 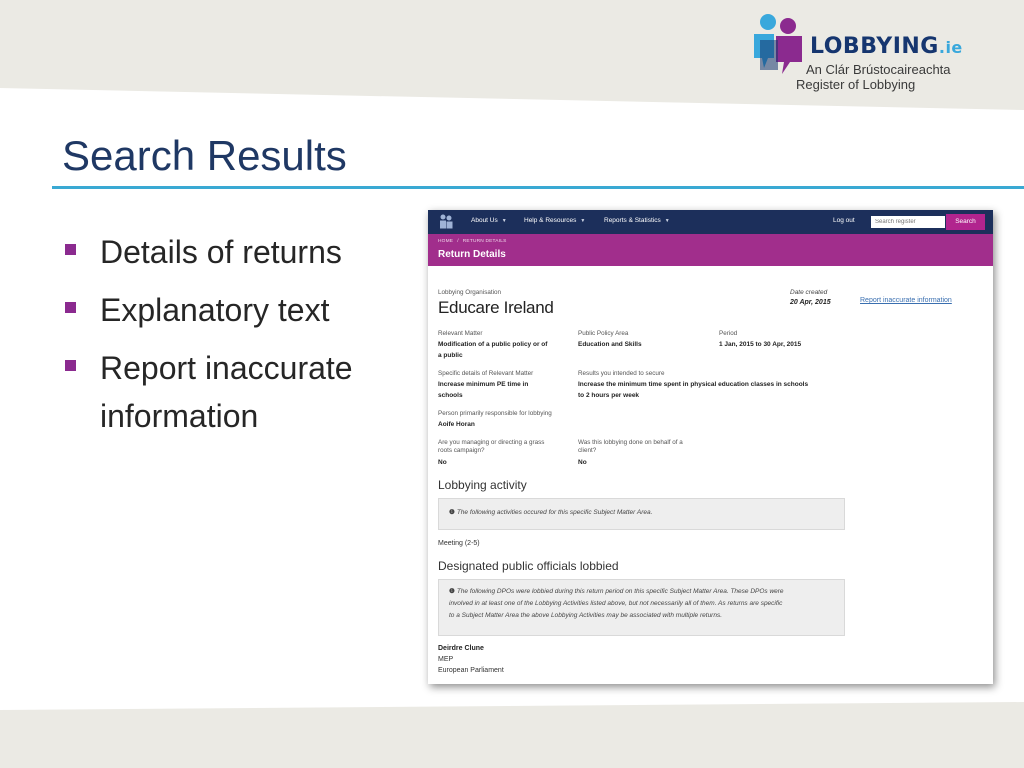 What do you see at coordinates (610, 344) in the screenshot?
I see `policy-area-value: Education and Skills` at bounding box center [610, 344].